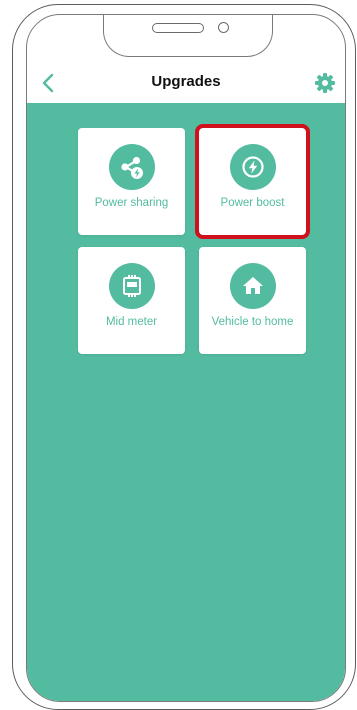 The width and height of the screenshot is (357, 710). I want to click on tile-mid-meter: Mid meter, so click(131, 300).